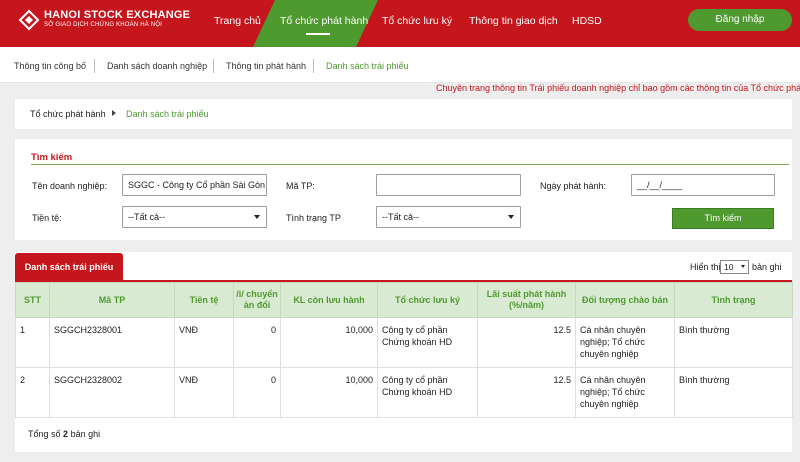 The width and height of the screenshot is (800, 462). I want to click on search-title: Tìm kiếm, so click(52, 157).